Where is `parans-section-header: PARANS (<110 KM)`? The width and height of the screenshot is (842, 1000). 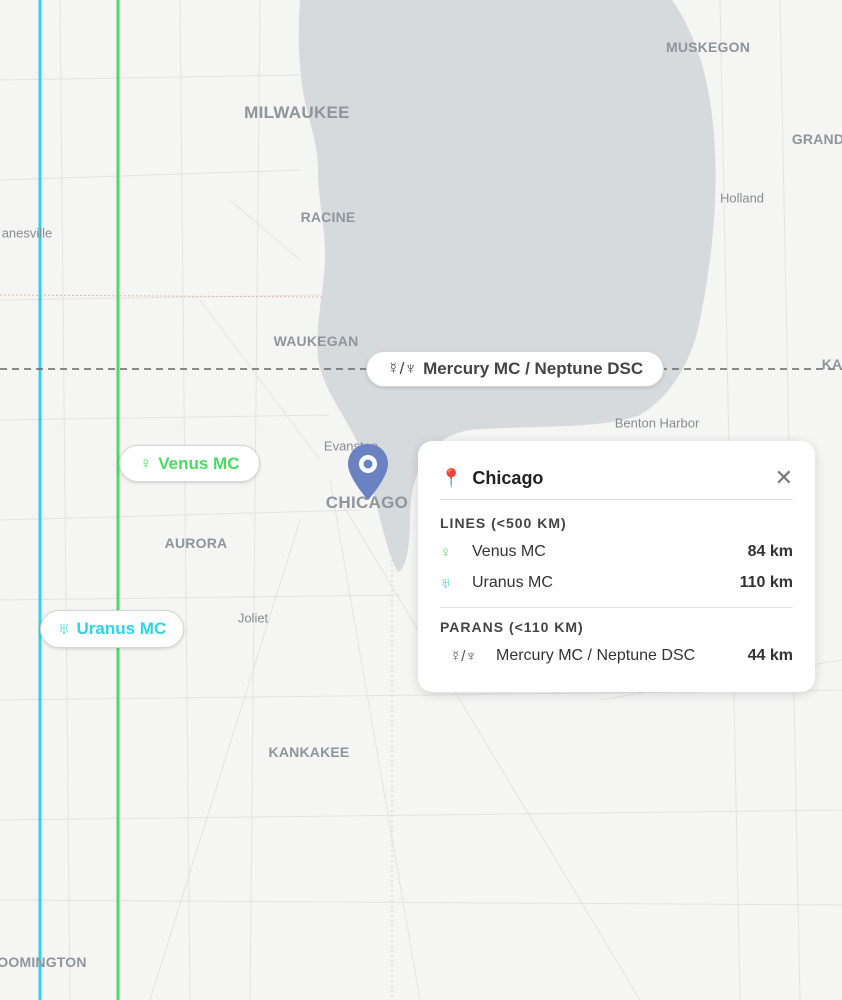
parans-section-header: PARANS (<110 KM) is located at coordinates (512, 627).